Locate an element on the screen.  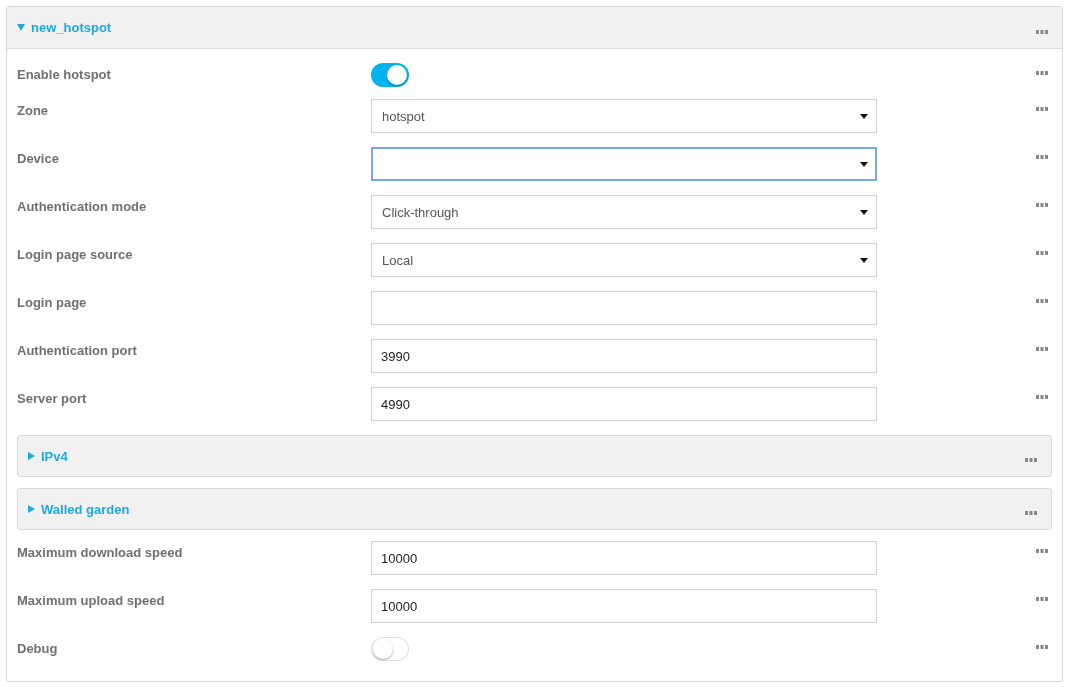
select-field: hotspot is located at coordinates (624, 116).